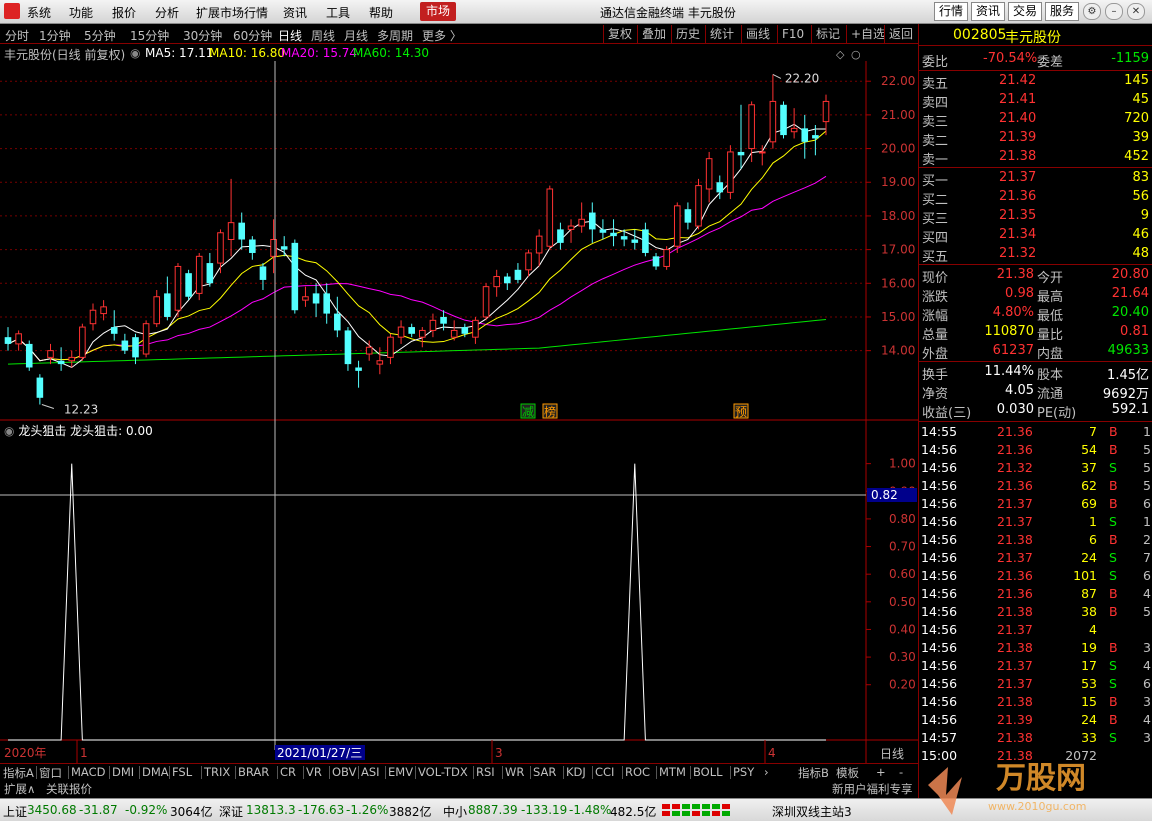  I want to click on bid-row: 买二 21.36 56, so click(1035, 198).